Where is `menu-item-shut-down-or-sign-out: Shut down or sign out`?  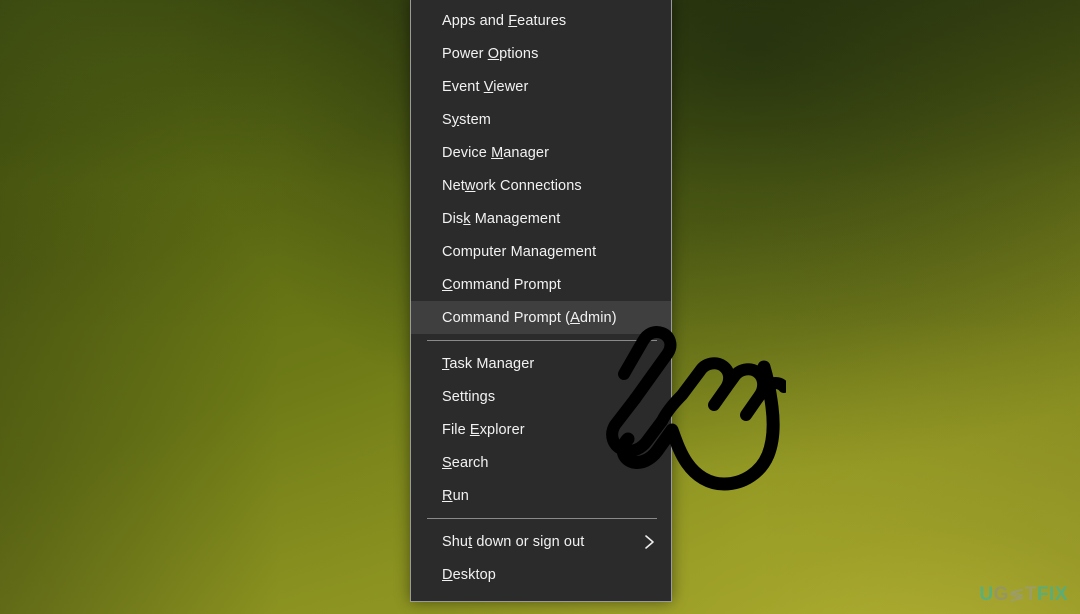 menu-item-shut-down-or-sign-out: Shut down or sign out is located at coordinates (541, 541).